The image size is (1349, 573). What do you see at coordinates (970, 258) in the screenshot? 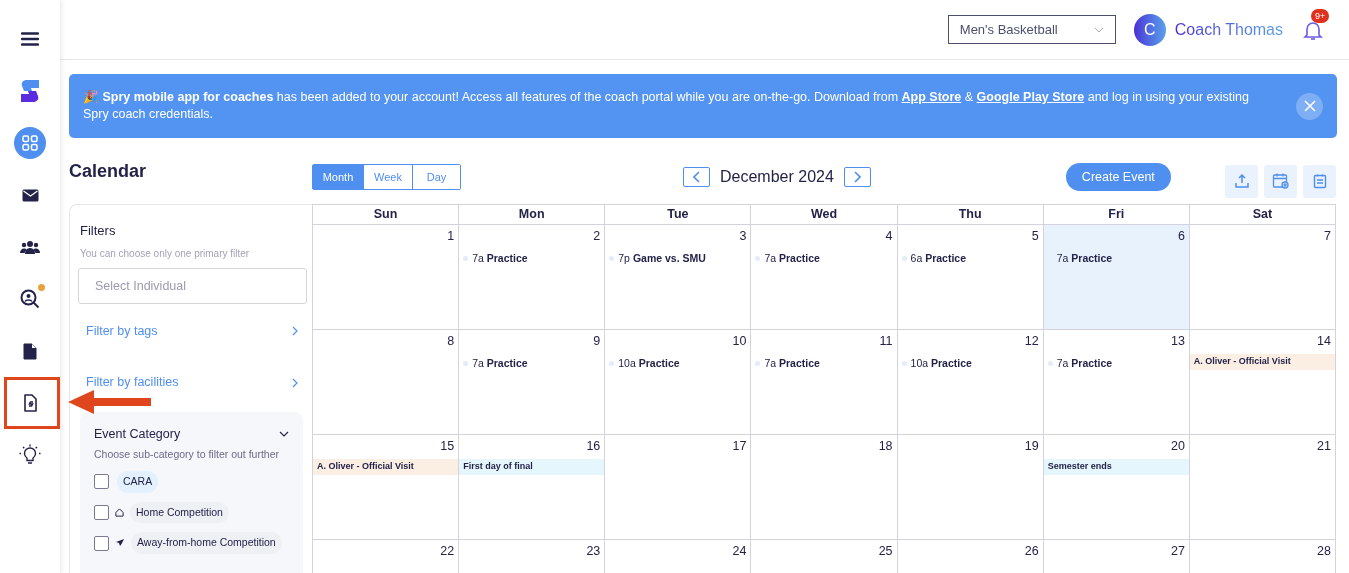
I see `event: 6a Practice` at bounding box center [970, 258].